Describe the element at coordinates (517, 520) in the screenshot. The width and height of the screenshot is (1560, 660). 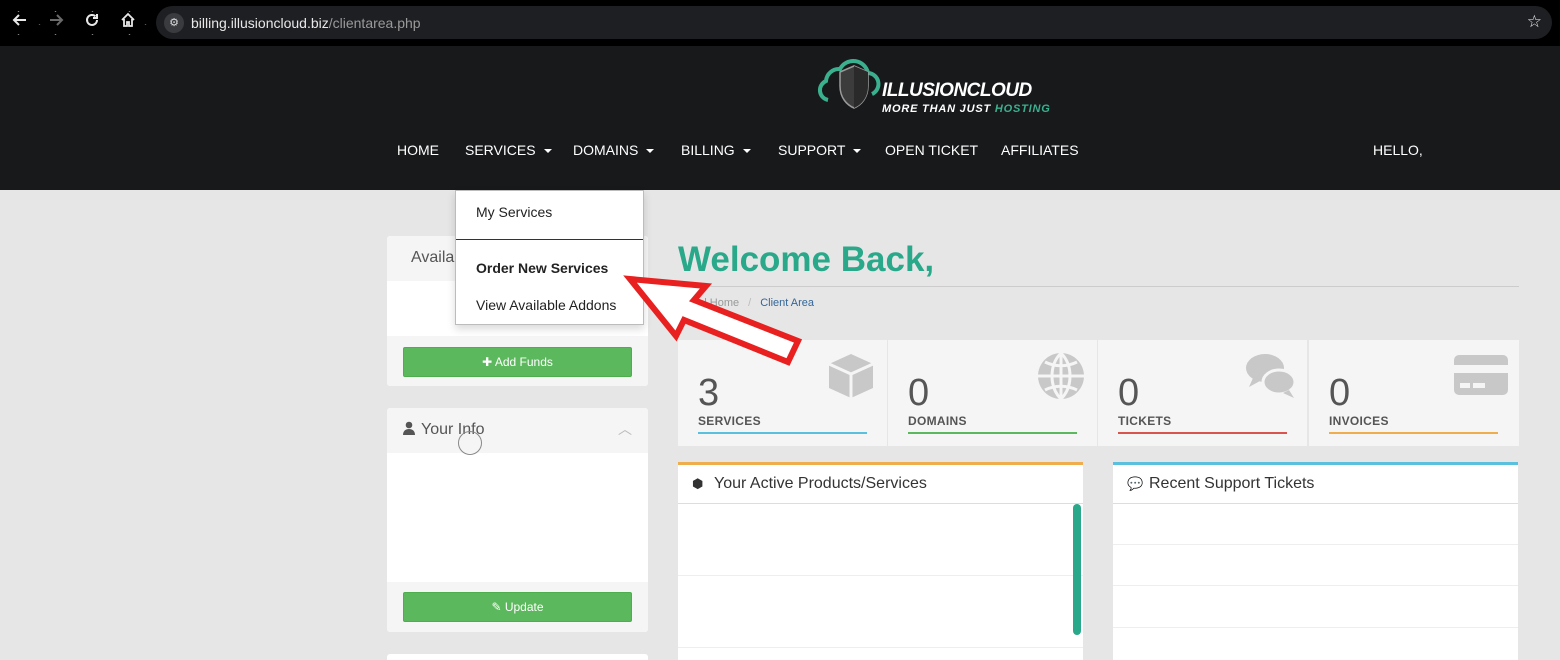
I see `your-info-panel: Your Info ︿ ✎ Update` at that location.